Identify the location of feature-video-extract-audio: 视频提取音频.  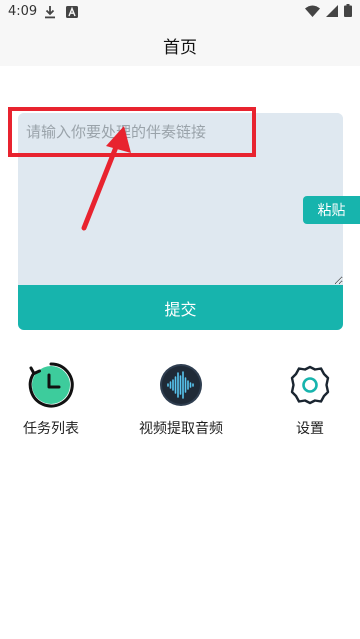
(181, 400).